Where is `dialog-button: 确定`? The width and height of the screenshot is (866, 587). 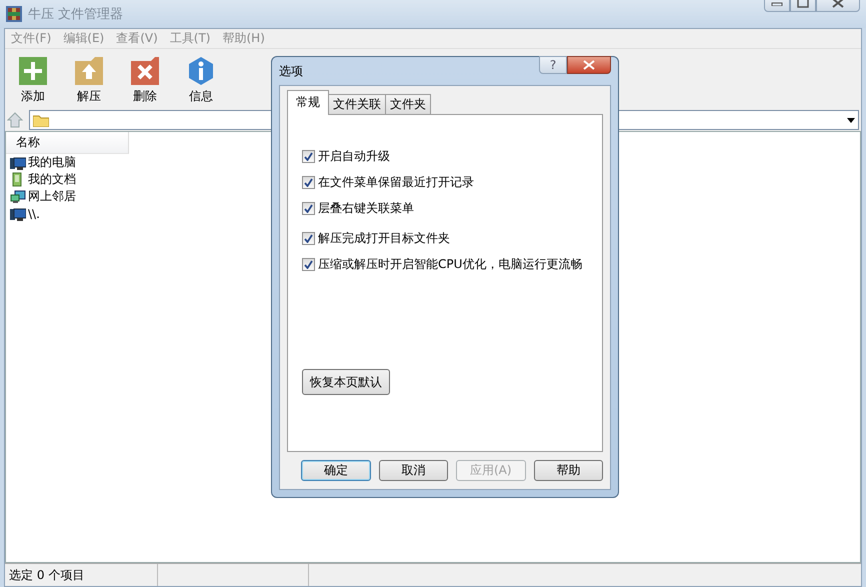
dialog-button: 确定 is located at coordinates (335, 470).